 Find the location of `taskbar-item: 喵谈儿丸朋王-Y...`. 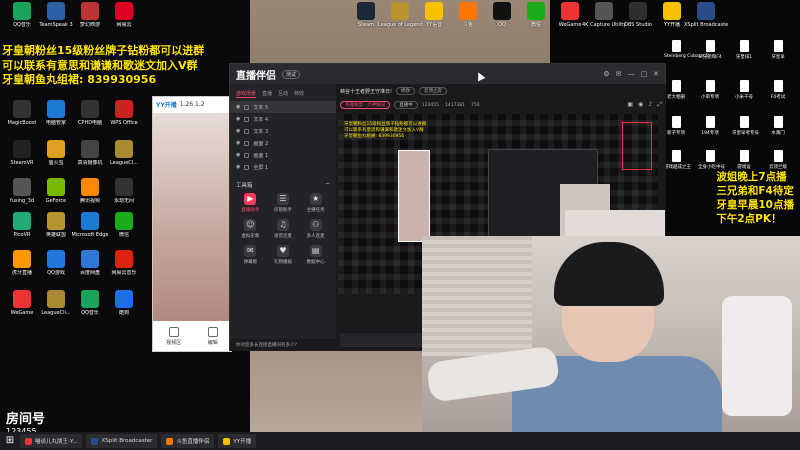

taskbar-item: 喵谈儿丸朋王-Y... is located at coordinates (51, 441).